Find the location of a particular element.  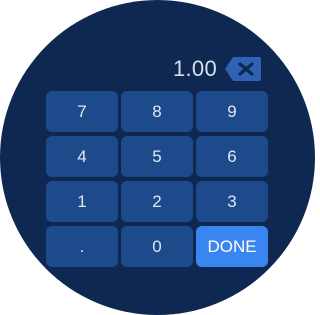

key-6: 6 is located at coordinates (232, 156).